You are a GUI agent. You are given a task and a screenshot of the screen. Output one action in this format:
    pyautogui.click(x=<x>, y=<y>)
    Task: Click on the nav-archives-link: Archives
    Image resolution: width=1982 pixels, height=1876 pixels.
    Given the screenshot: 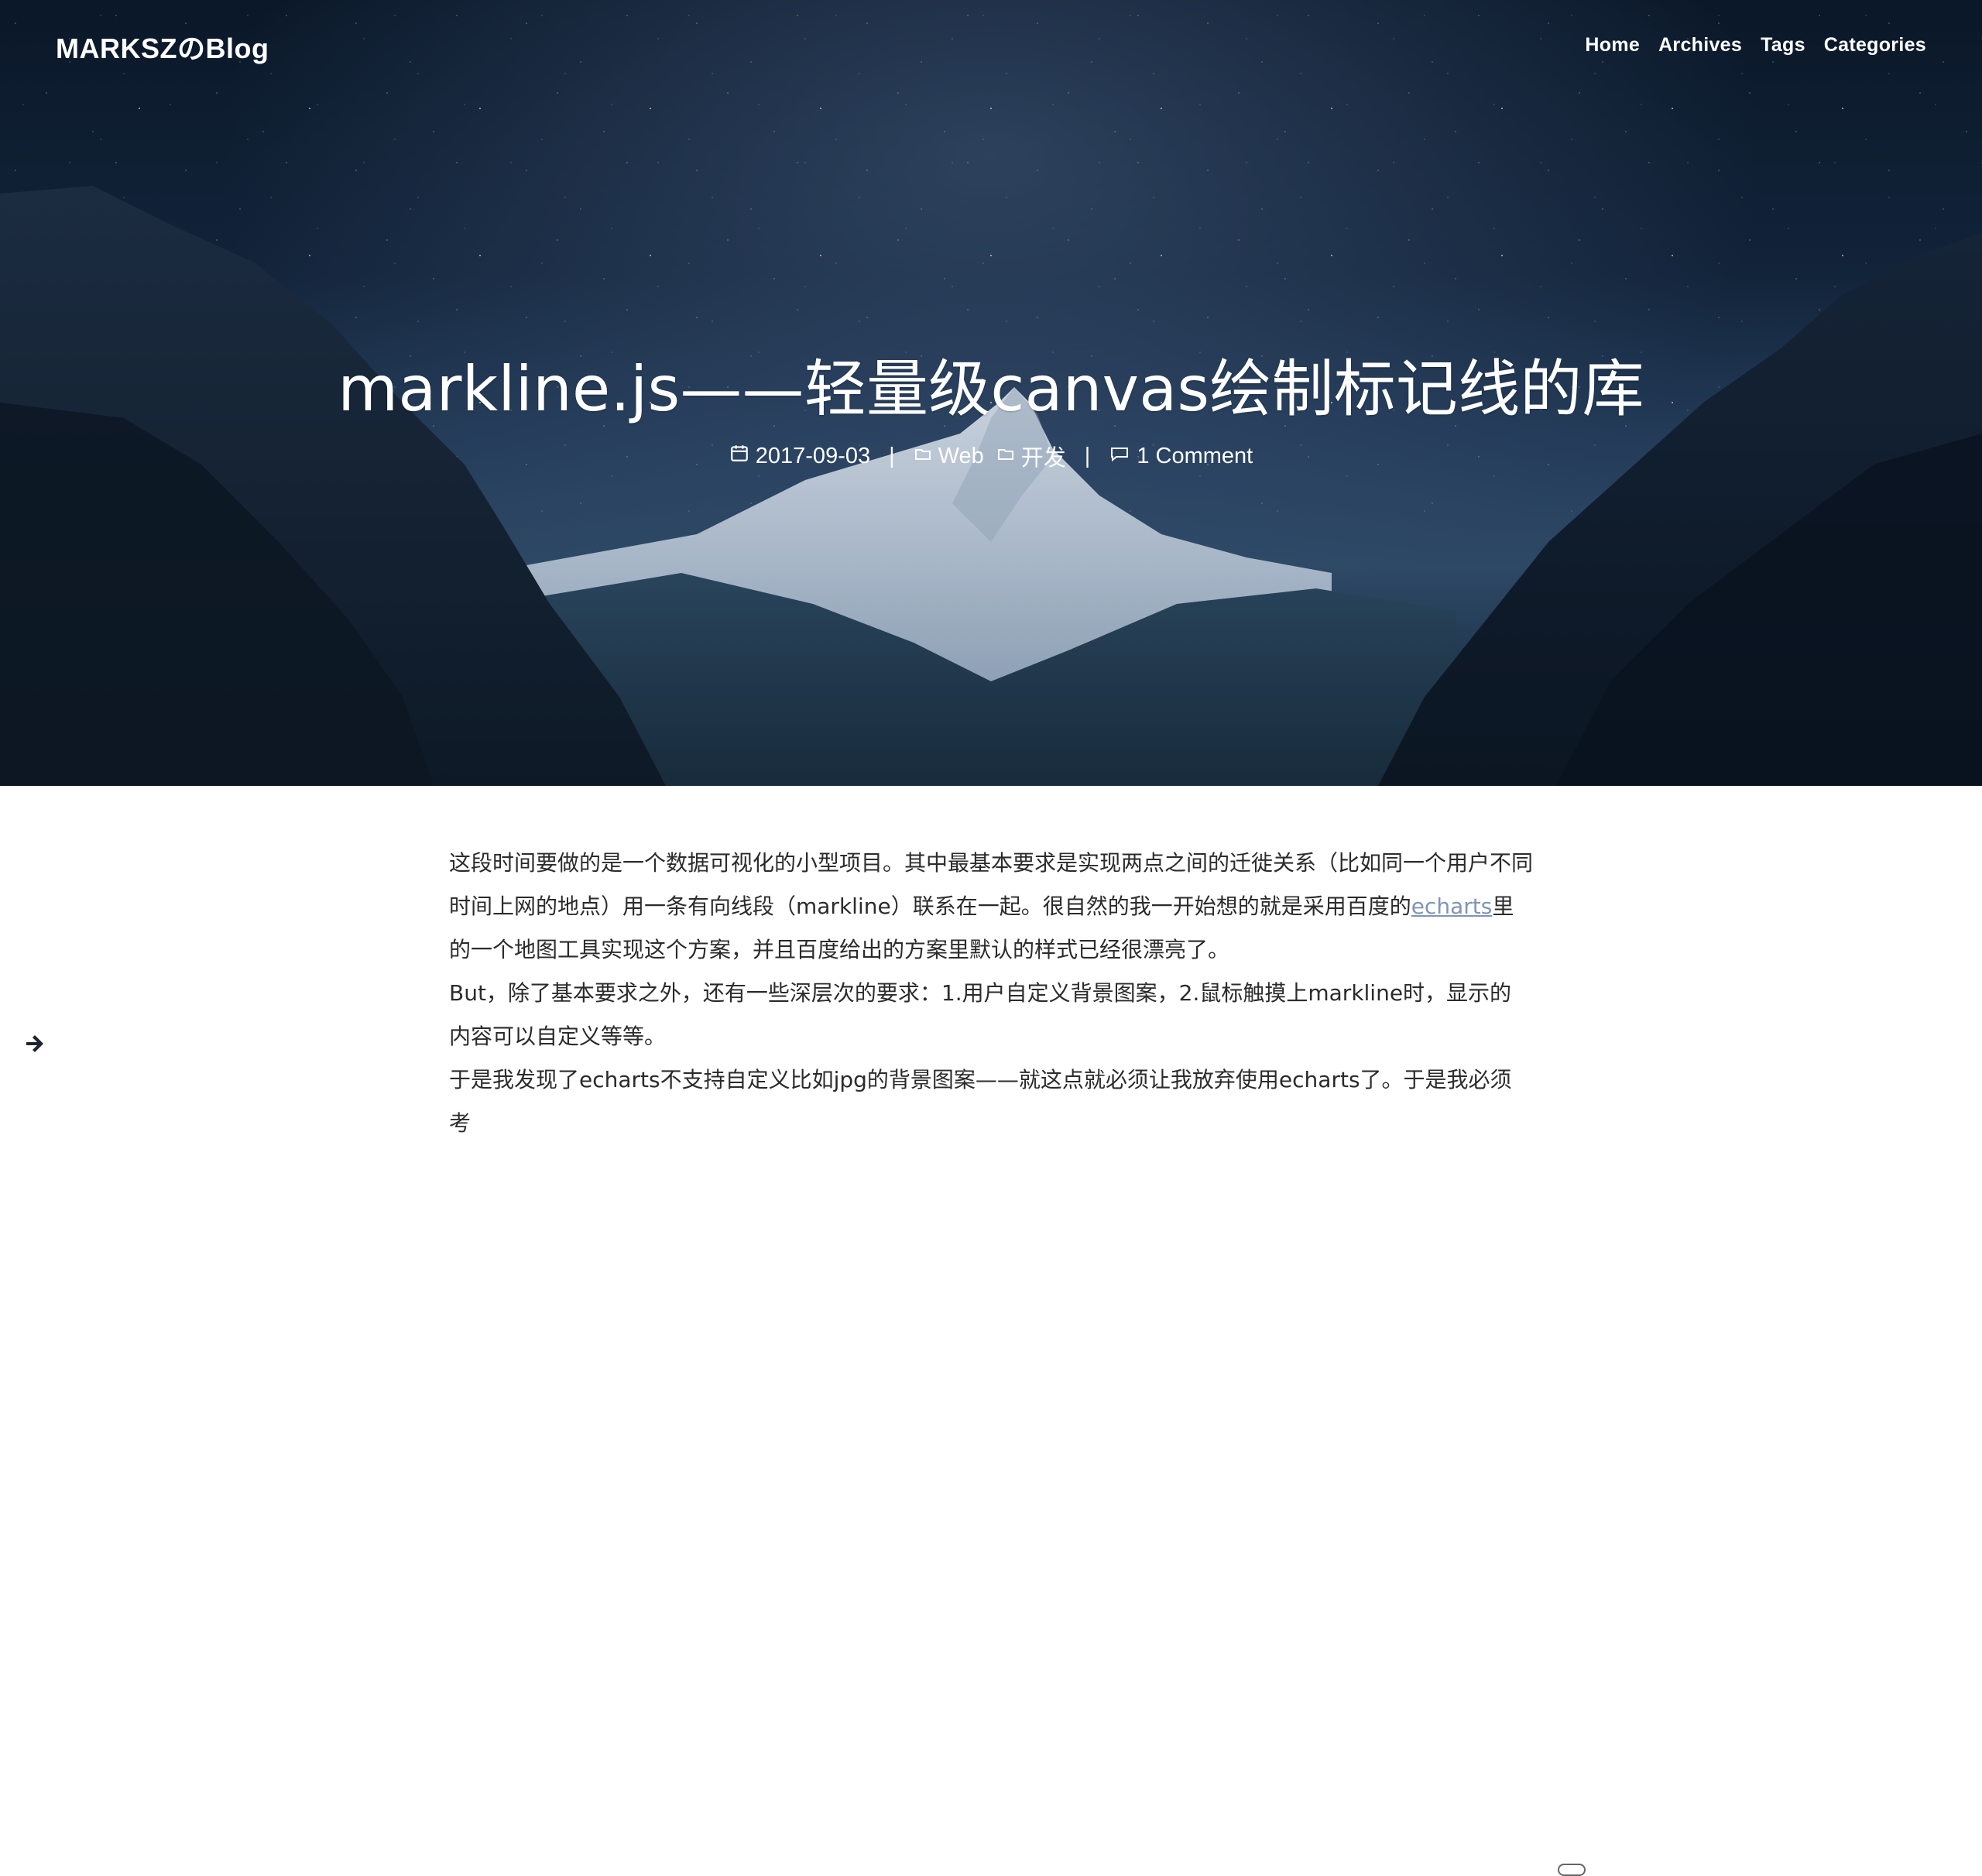 What is the action you would take?
    pyautogui.click(x=1700, y=46)
    